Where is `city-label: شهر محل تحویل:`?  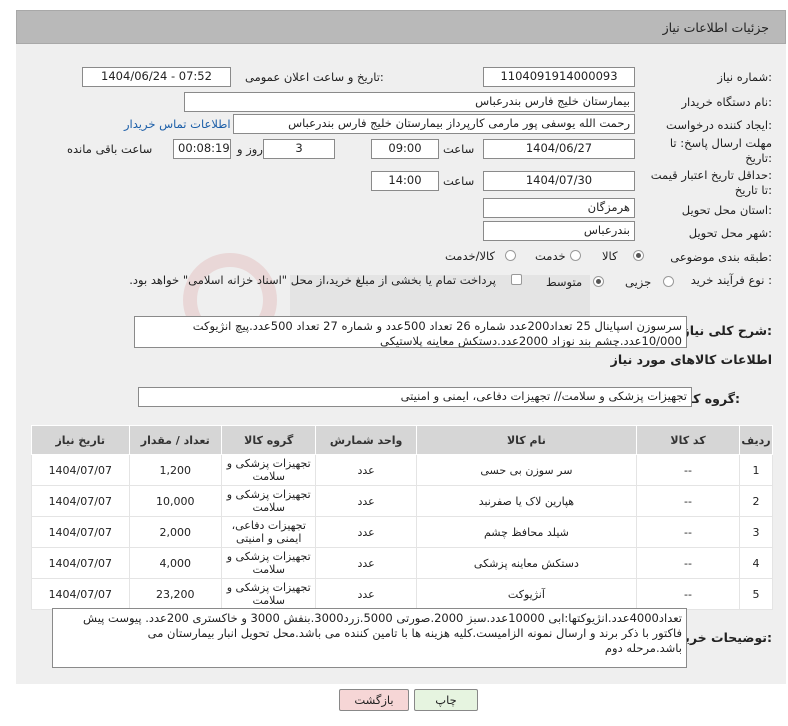
city-label: شهر محل تحویل: is located at coordinates (730, 233).